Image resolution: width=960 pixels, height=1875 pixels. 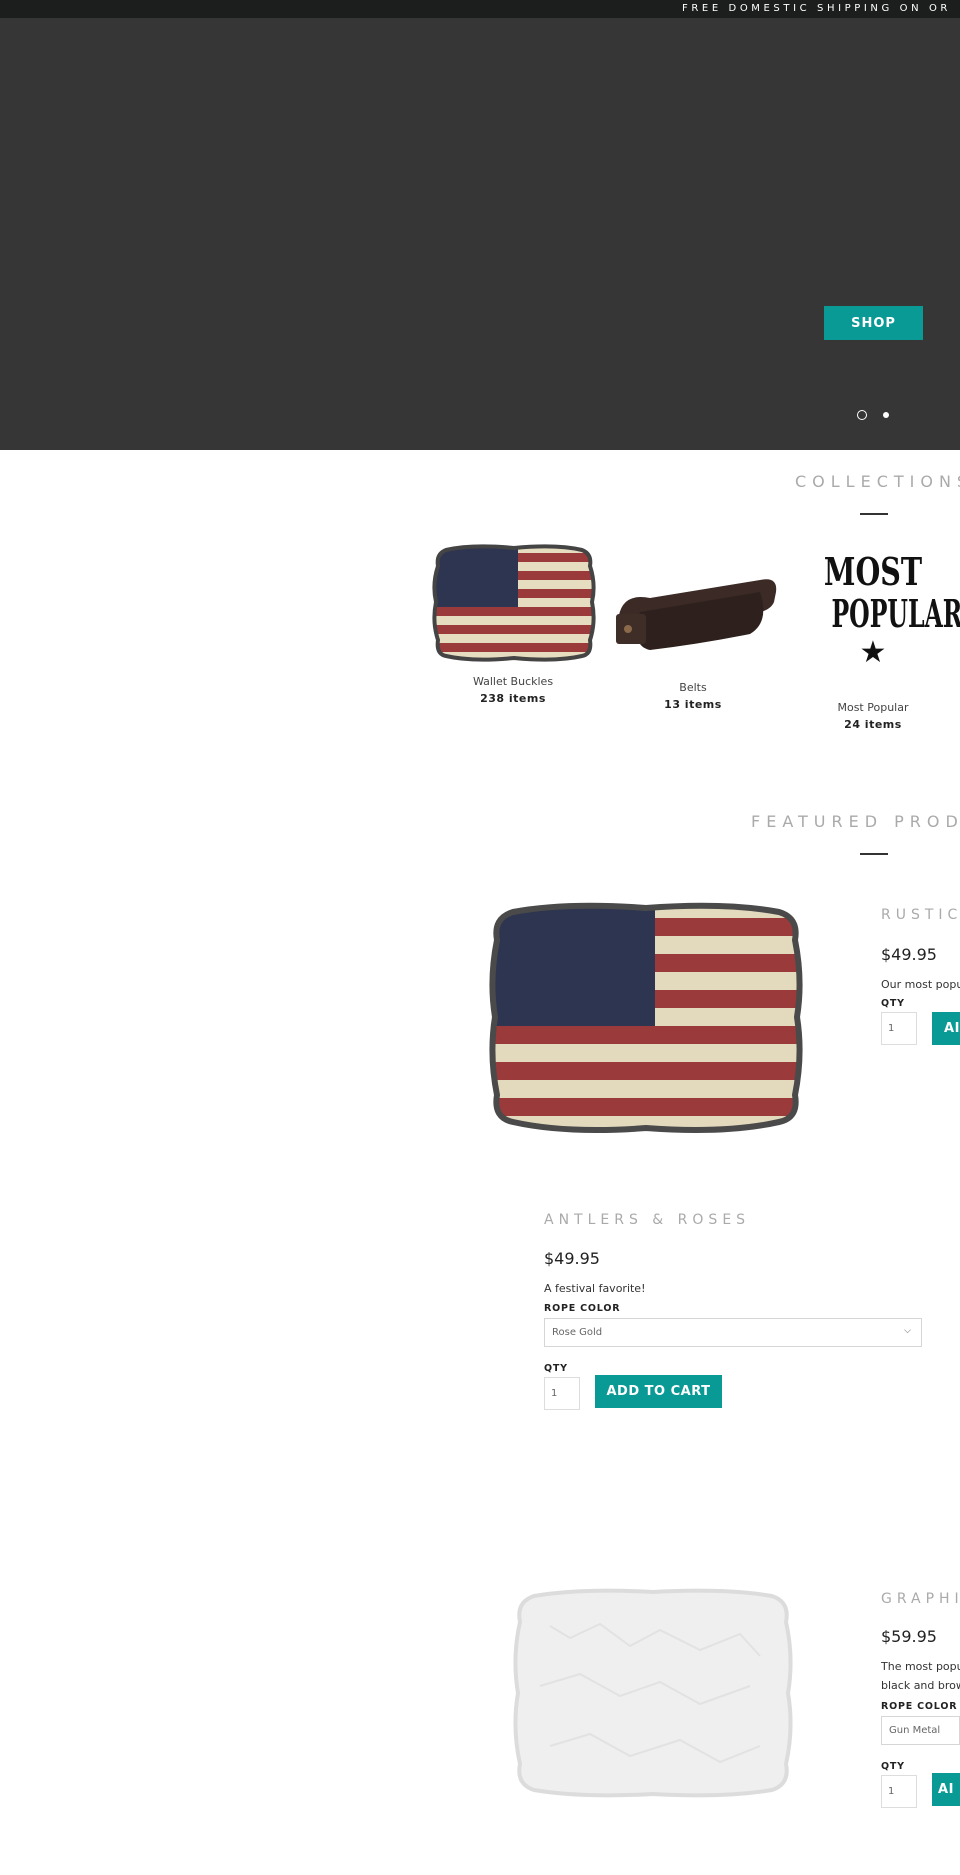 I want to click on star-icon: ★, so click(x=873, y=652).